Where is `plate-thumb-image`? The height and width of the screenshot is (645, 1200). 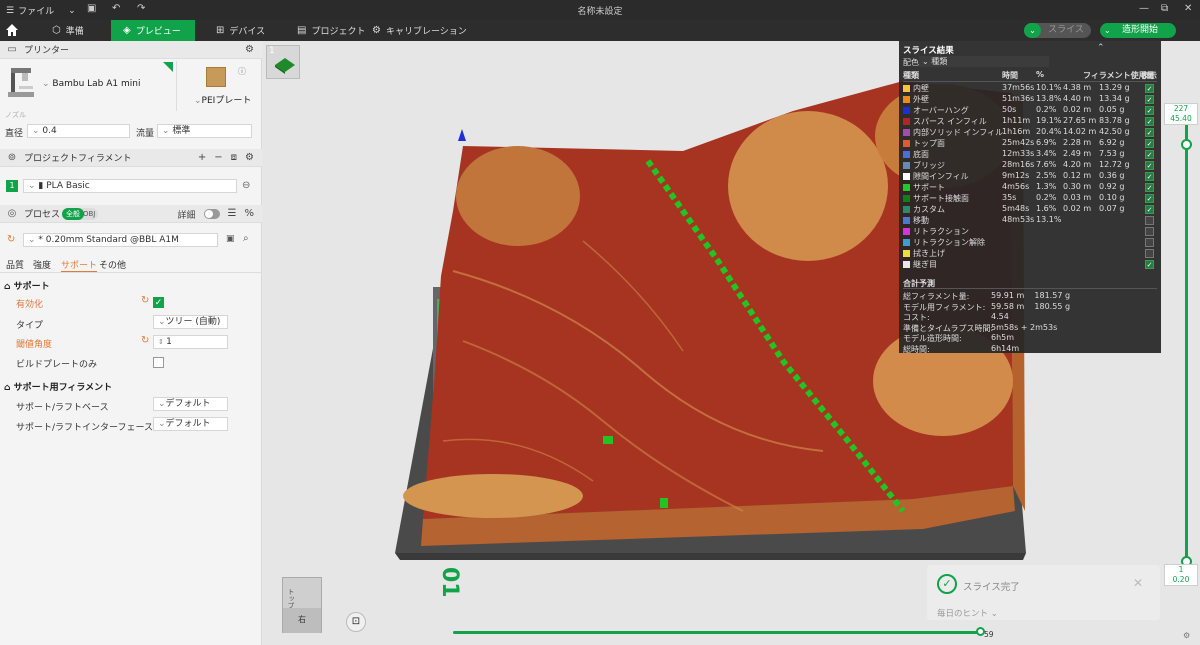 plate-thumb-image is located at coordinates (285, 66).